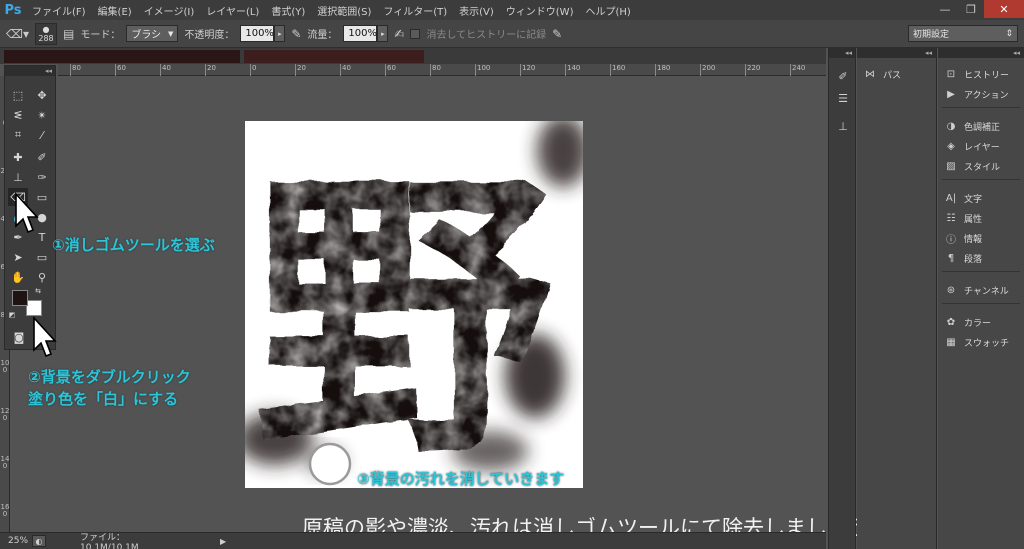 This screenshot has width=1024, height=549. I want to click on quick-mask-icon: ◙, so click(19, 337).